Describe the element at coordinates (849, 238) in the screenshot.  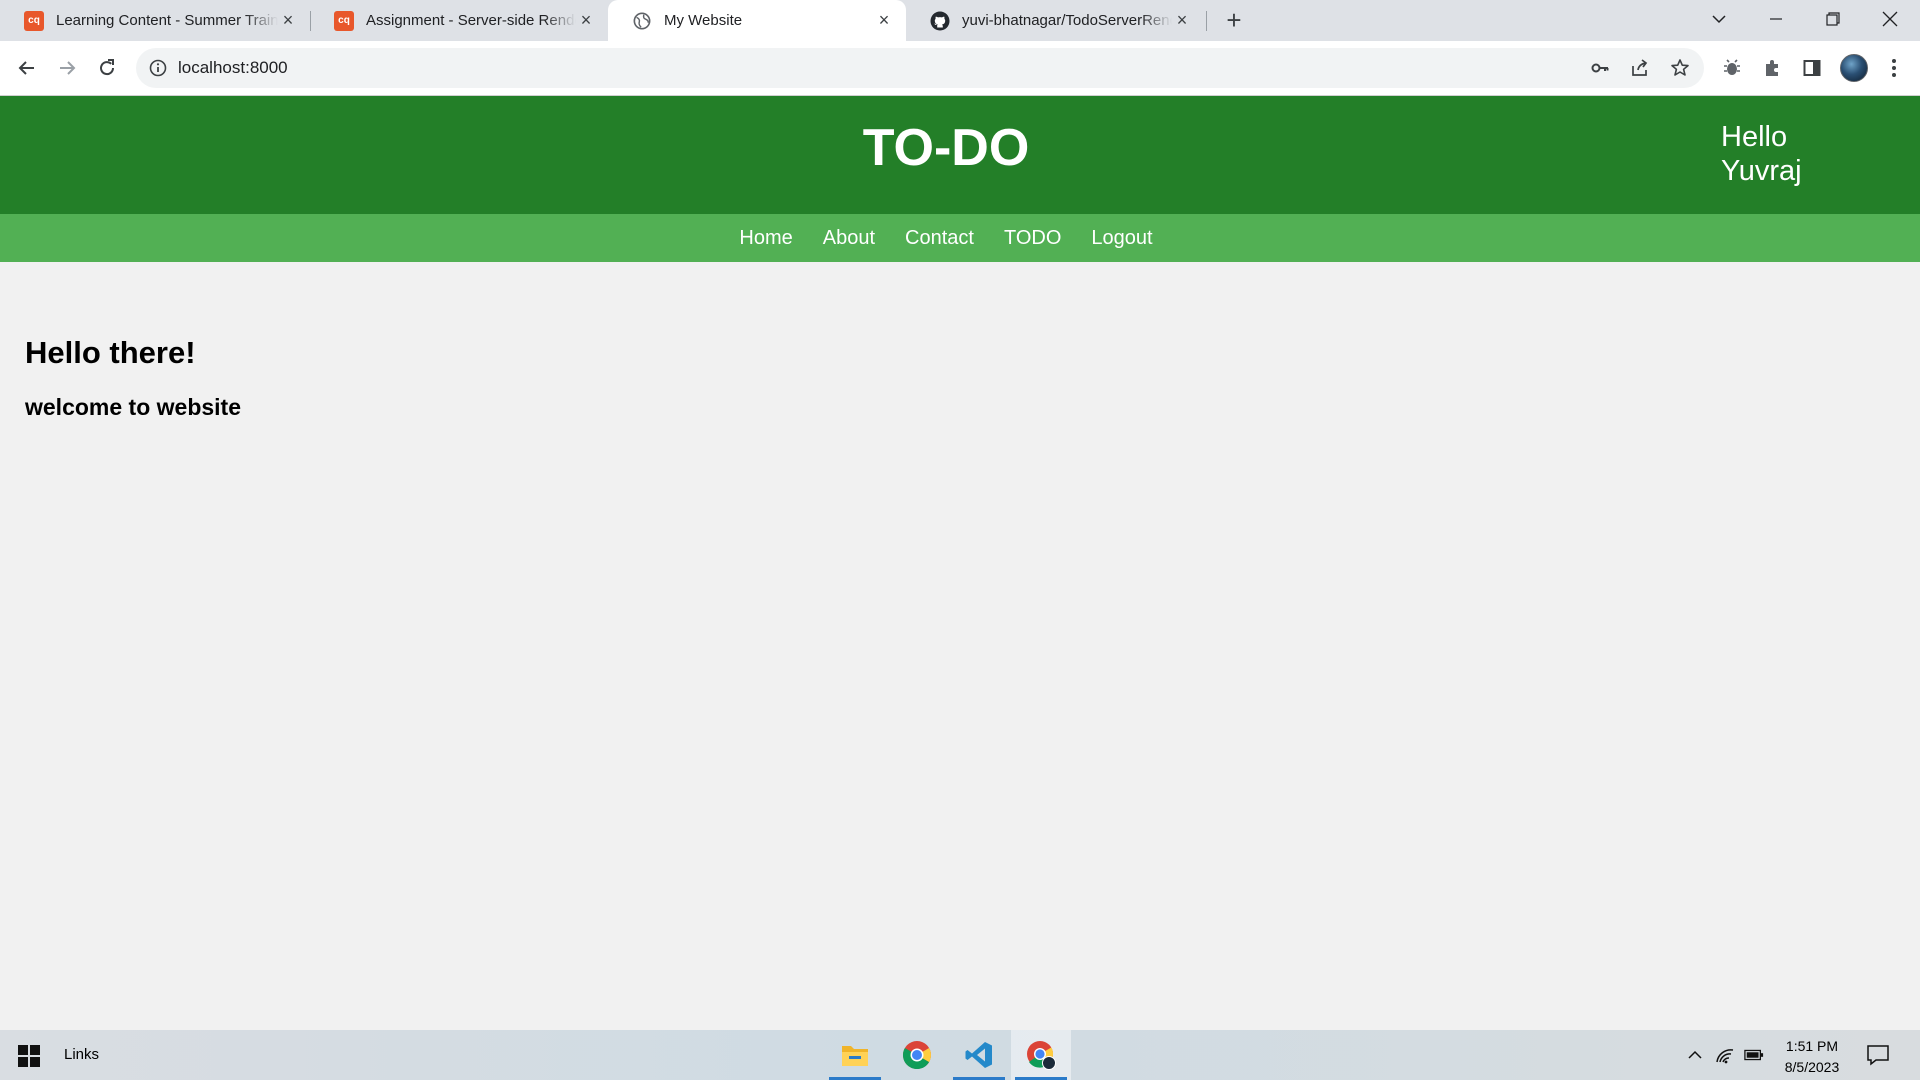
I see `nav-link-about: About` at that location.